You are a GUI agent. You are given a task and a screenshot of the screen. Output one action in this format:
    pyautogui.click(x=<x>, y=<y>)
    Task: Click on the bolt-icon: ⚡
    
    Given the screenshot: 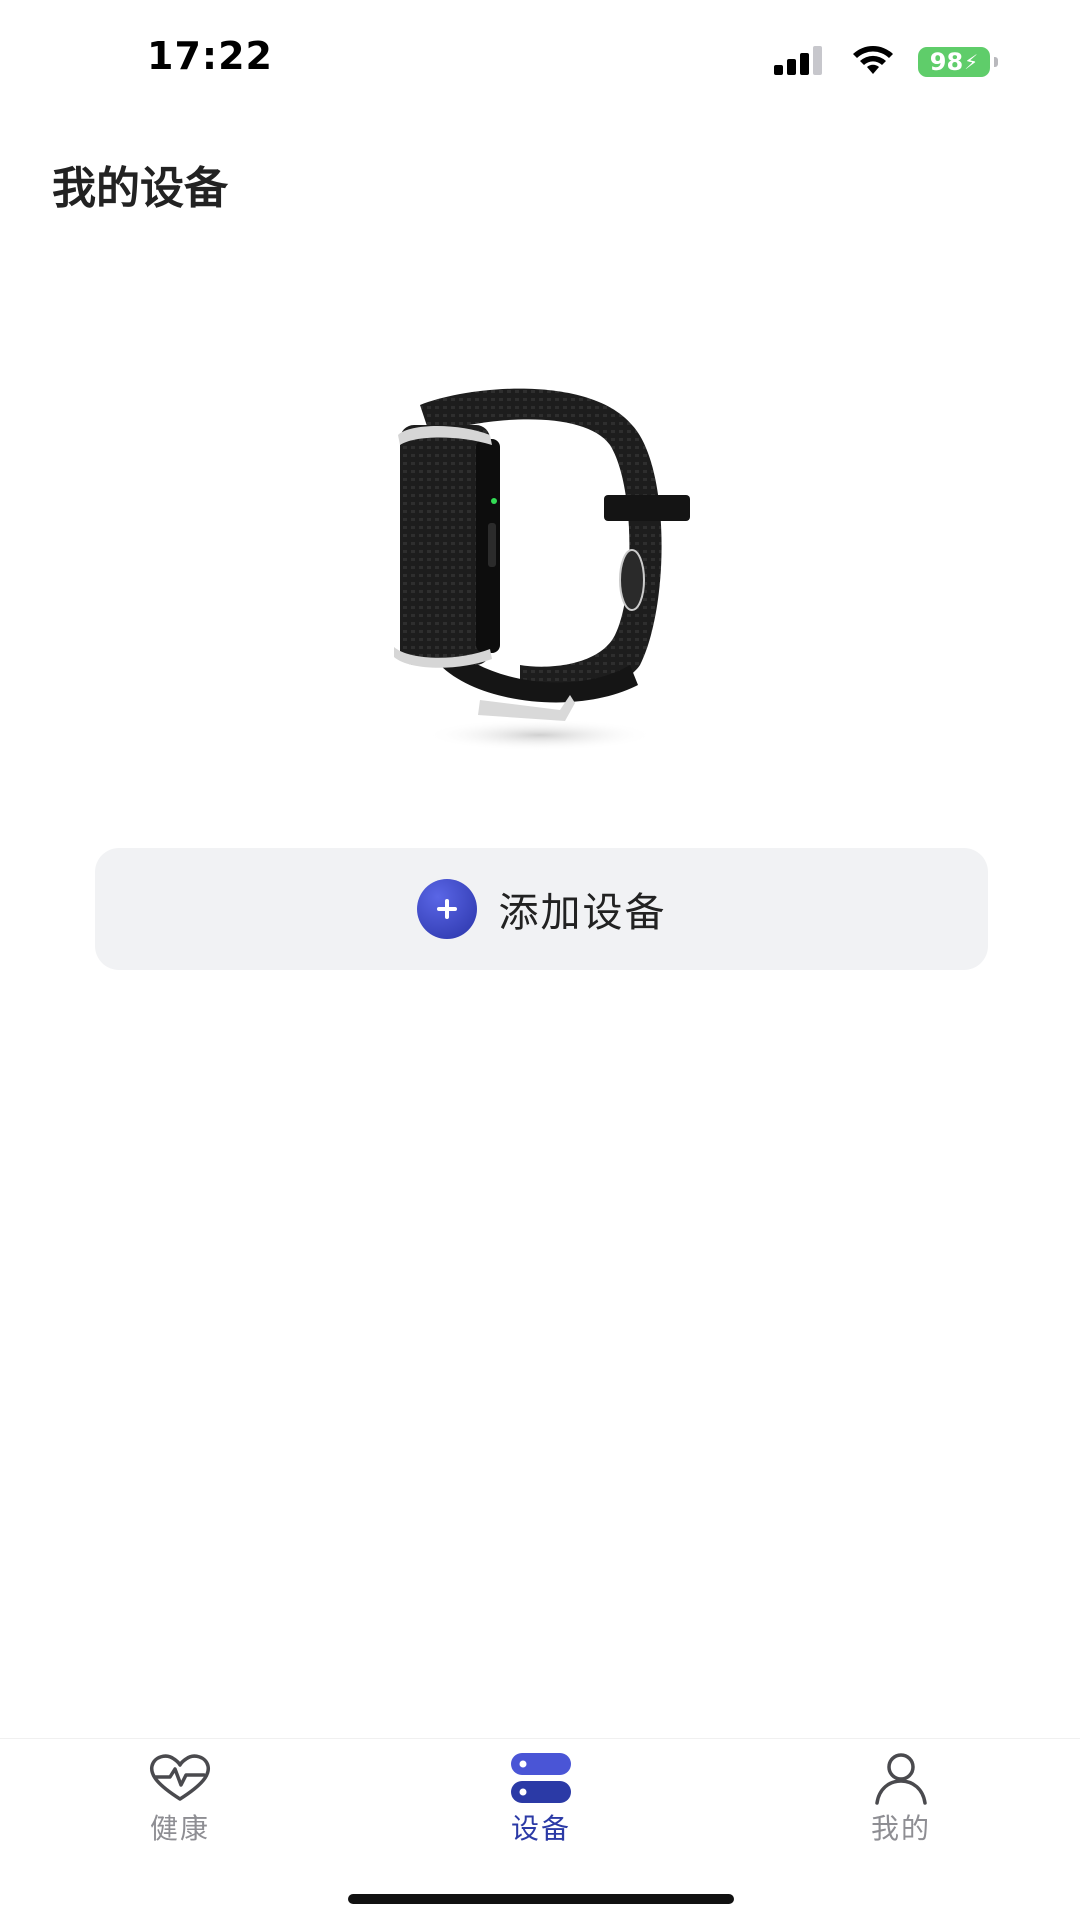 What is the action you would take?
    pyautogui.click(x=971, y=62)
    